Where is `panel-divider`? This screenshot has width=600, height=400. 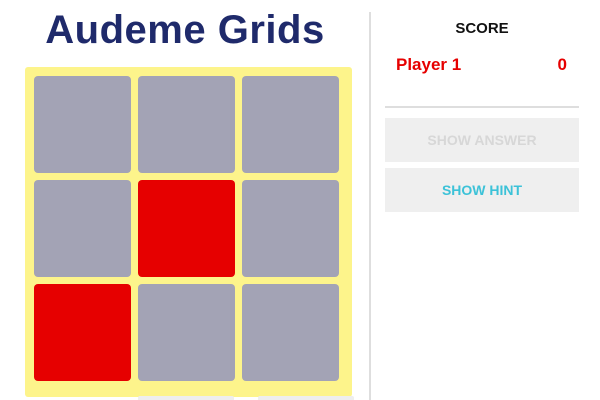 panel-divider is located at coordinates (370, 206).